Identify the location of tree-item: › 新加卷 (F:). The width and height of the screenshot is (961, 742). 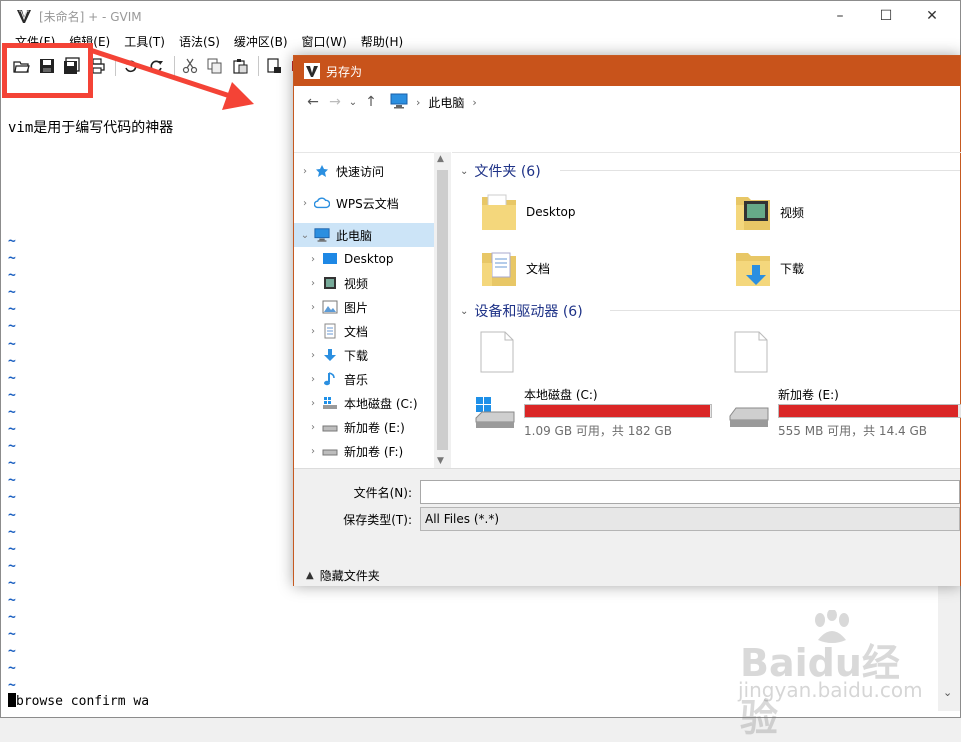
(364, 451).